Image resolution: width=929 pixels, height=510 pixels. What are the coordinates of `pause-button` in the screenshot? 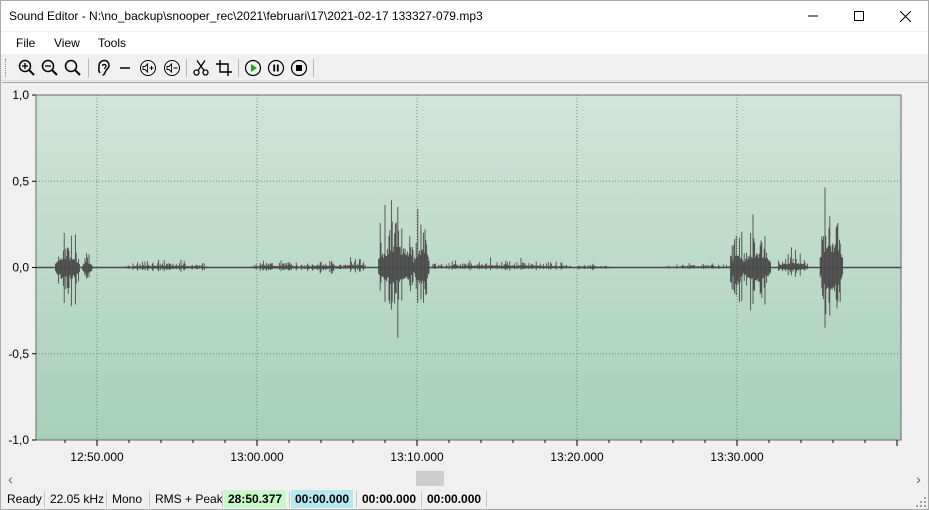 It's located at (276, 68).